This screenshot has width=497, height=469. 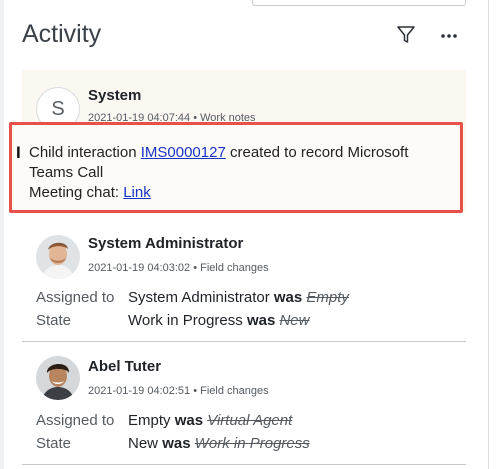 I want to click on filter-button, so click(x=406, y=35).